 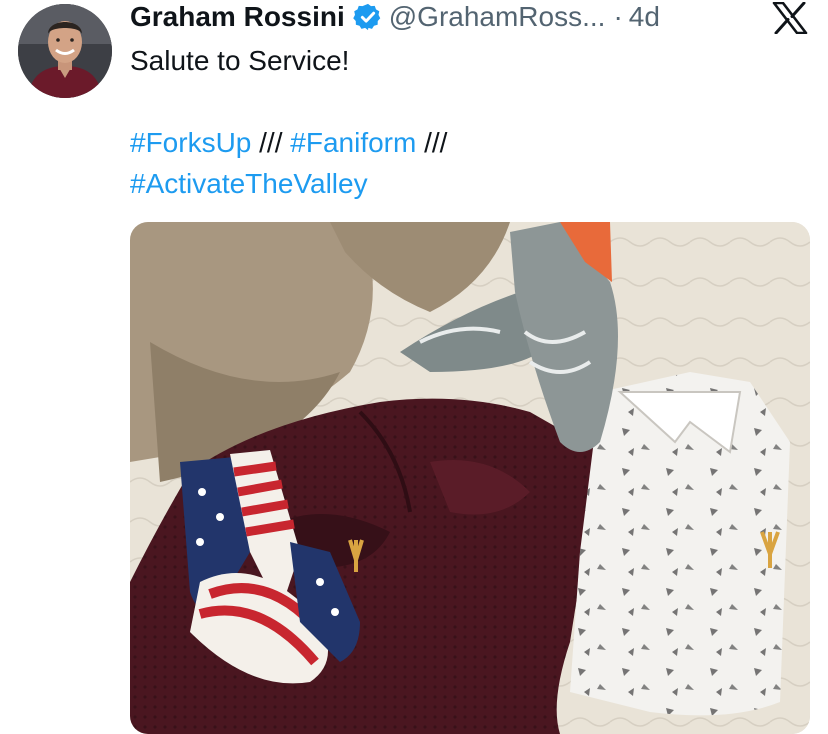 What do you see at coordinates (366, 17) in the screenshot?
I see `verified-badge-icon` at bounding box center [366, 17].